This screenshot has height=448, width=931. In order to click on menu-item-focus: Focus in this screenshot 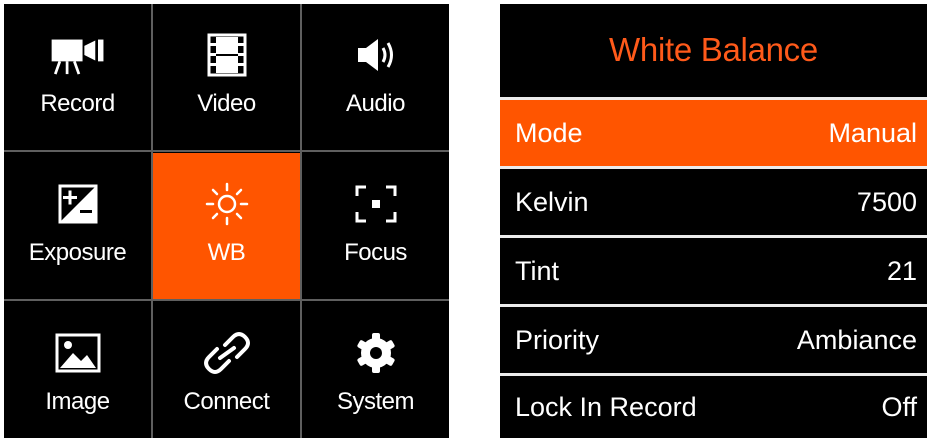, I will do `click(375, 226)`.